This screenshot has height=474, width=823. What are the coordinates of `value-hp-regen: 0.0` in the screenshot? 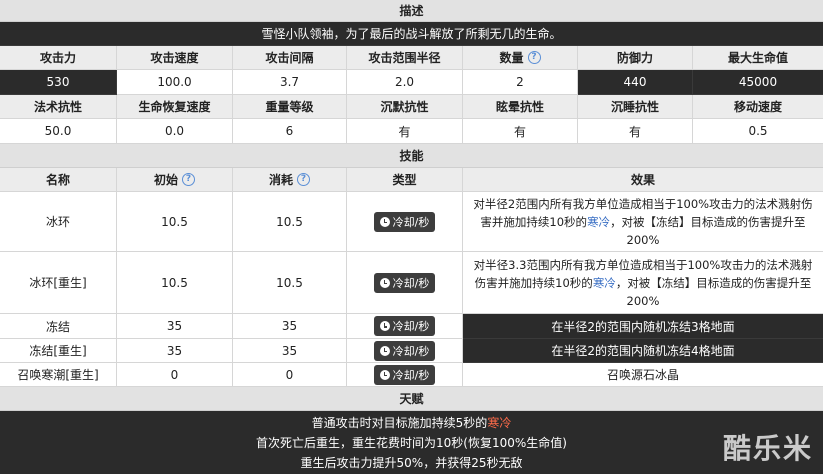 It's located at (175, 131).